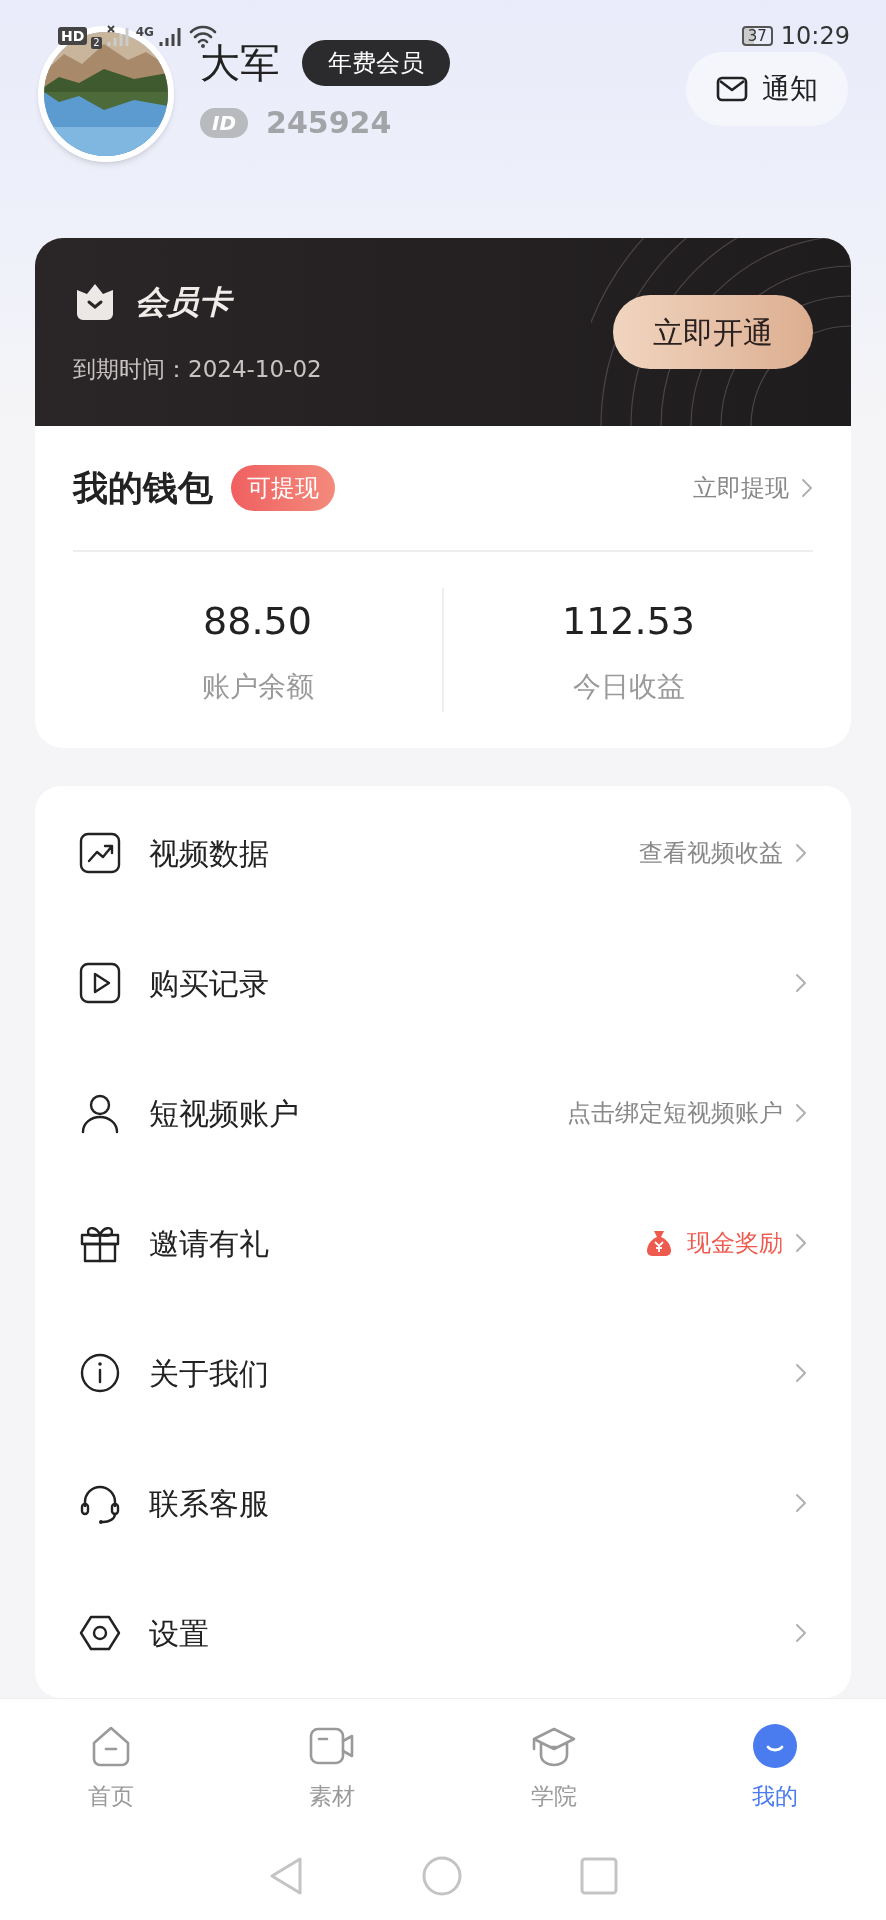 Image resolution: width=886 pixels, height=1920 pixels. I want to click on menu-item: 设置, so click(443, 1633).